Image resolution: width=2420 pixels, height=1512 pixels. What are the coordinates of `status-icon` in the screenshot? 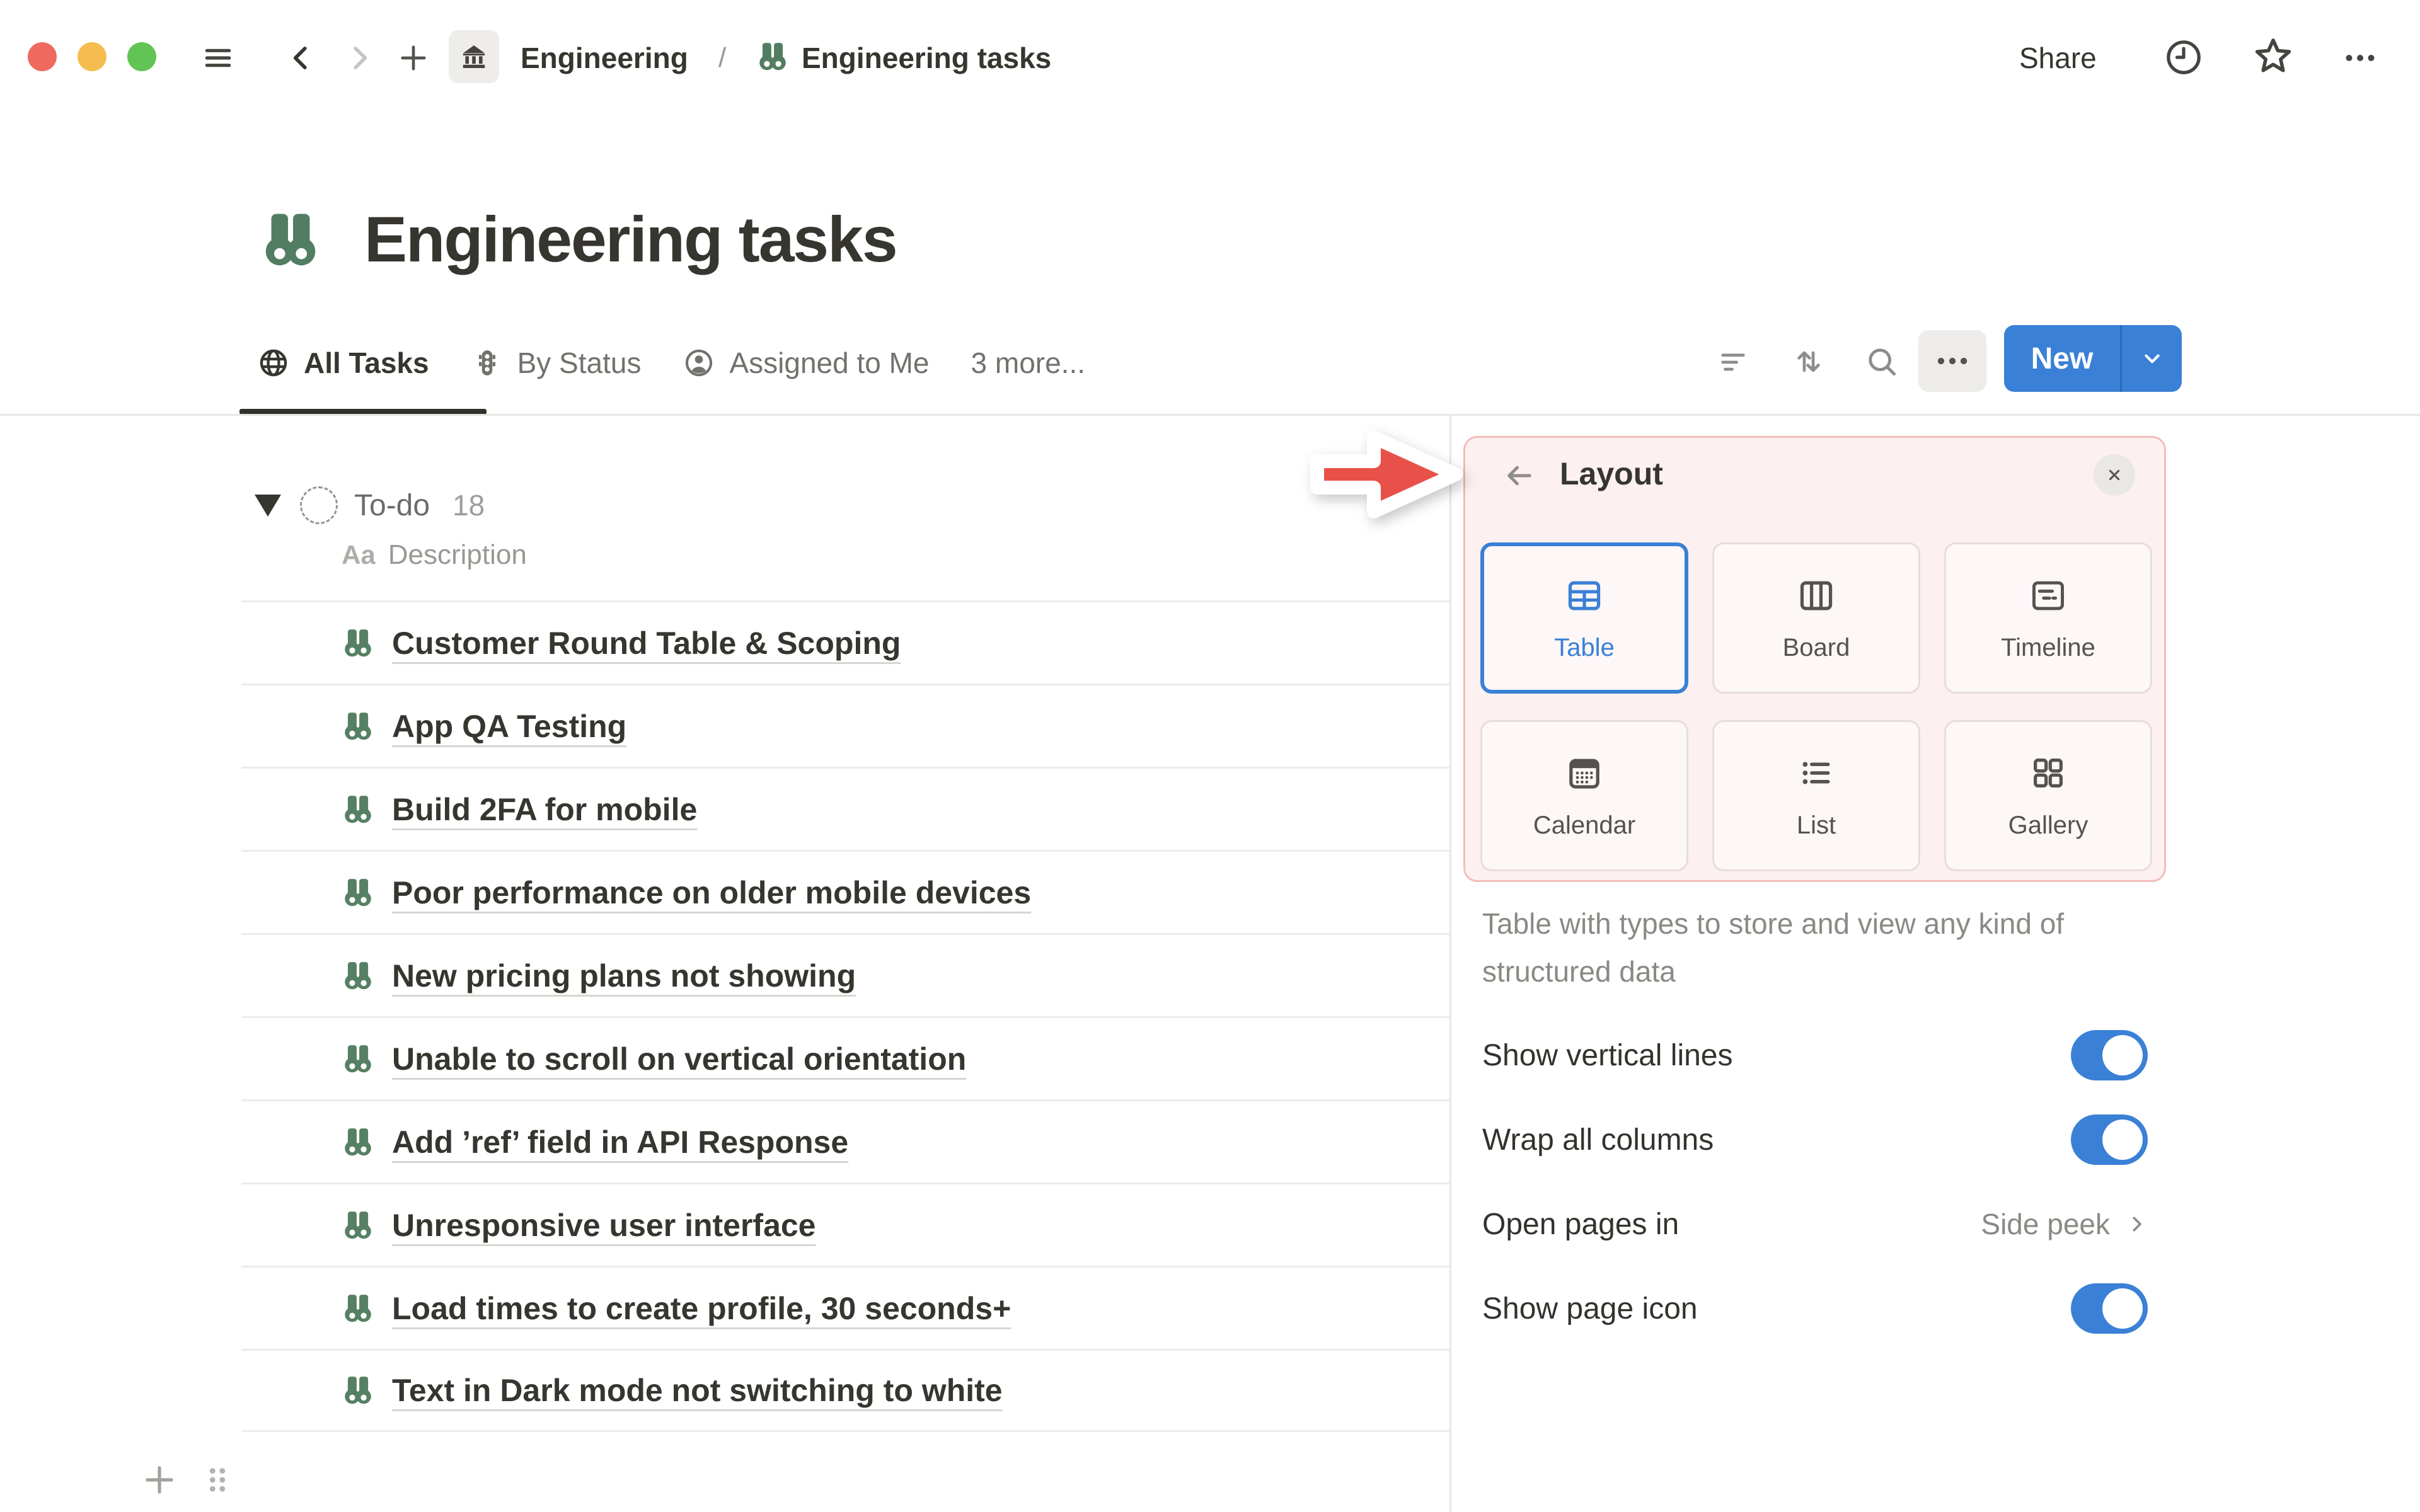 It's located at (488, 362).